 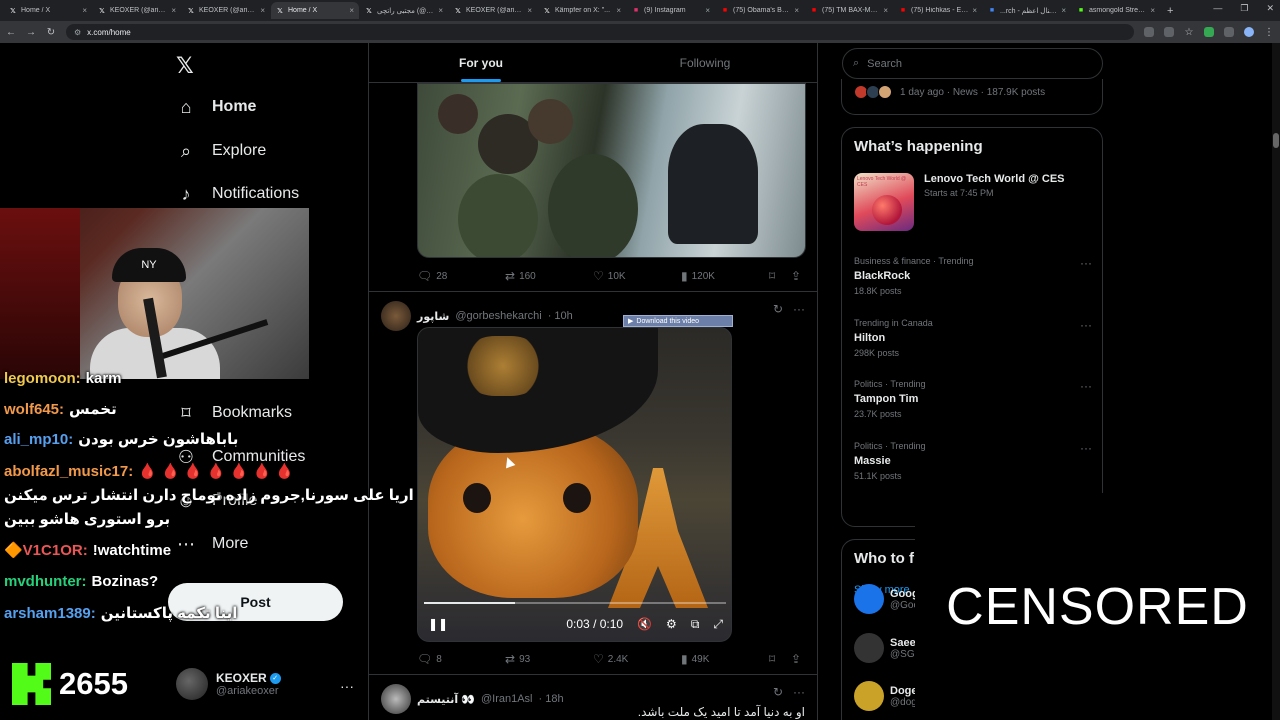 What do you see at coordinates (228, 684) in the screenshot?
I see `account-switcher: KEOXER ✓ @ariakeoxer` at bounding box center [228, 684].